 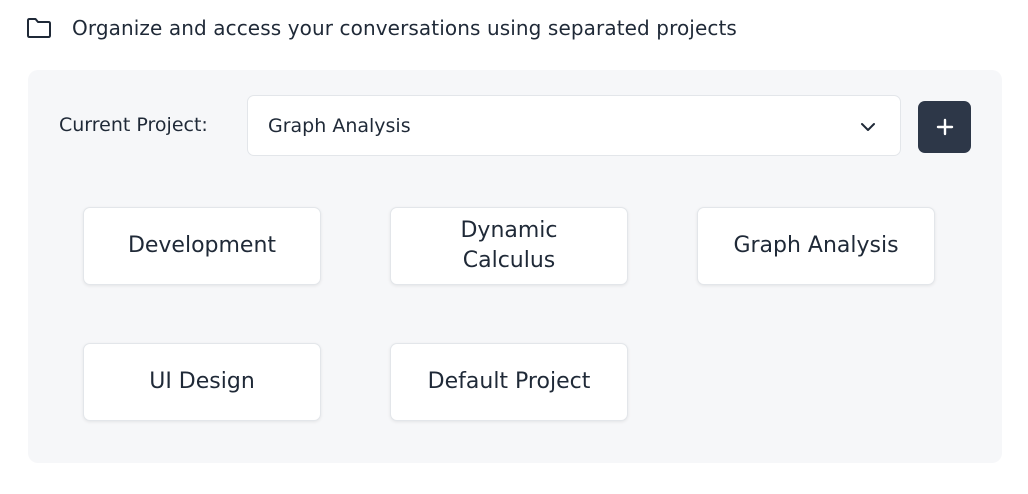 I want to click on project-card-label: UI Design, so click(x=202, y=381).